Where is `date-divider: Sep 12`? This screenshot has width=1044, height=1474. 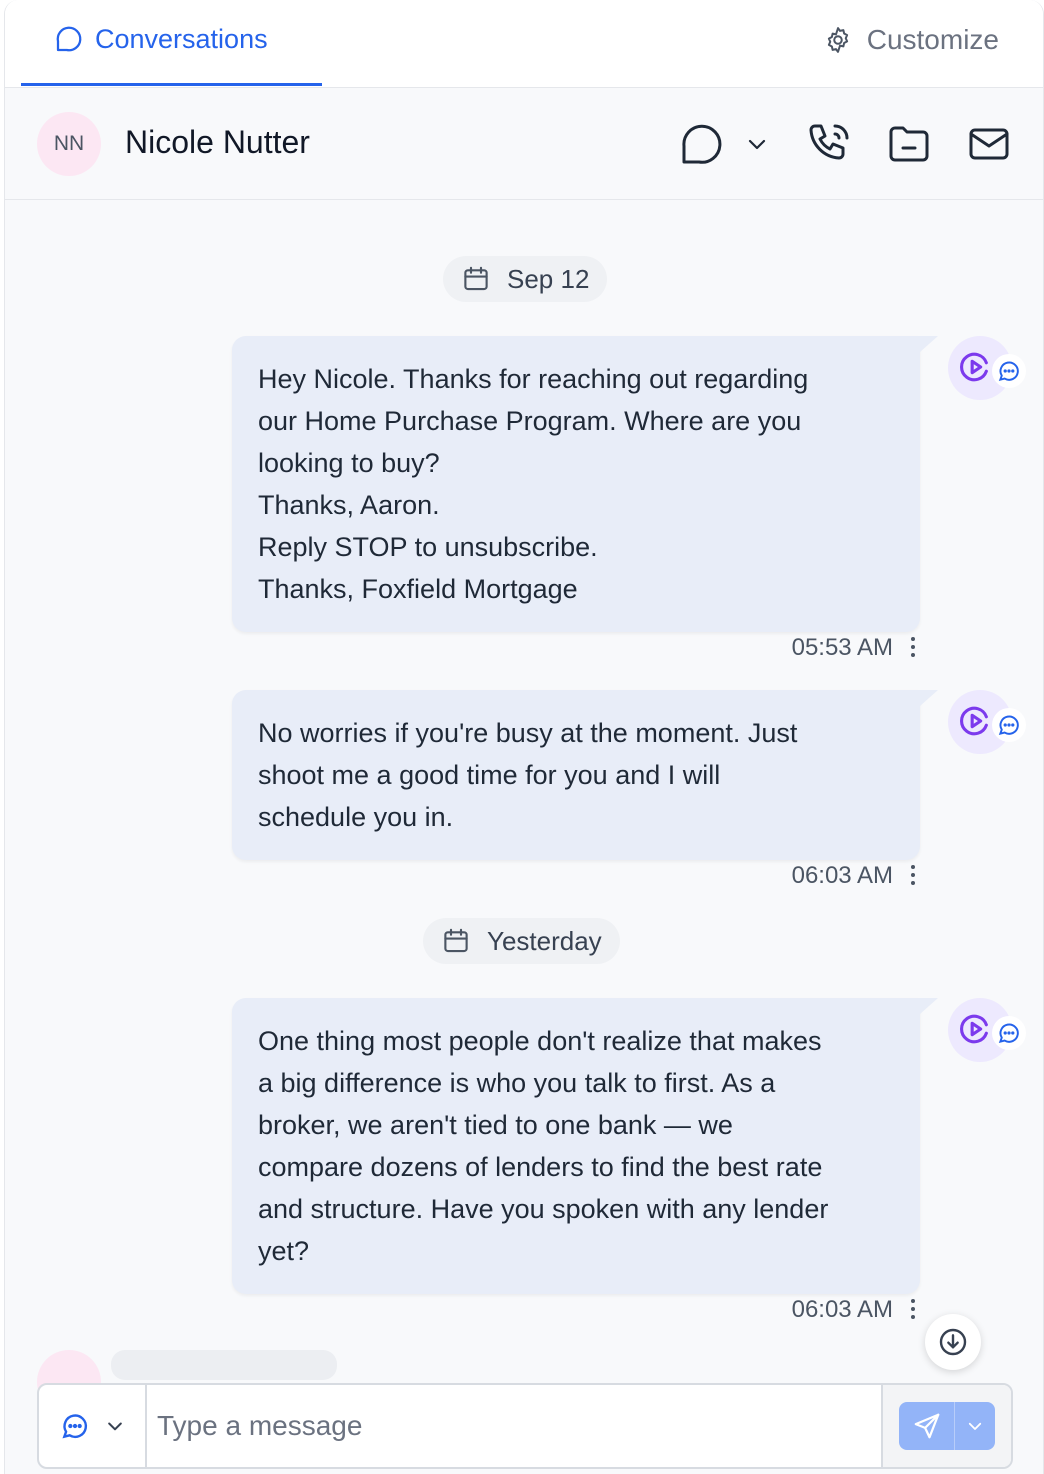
date-divider: Sep 12 is located at coordinates (525, 279).